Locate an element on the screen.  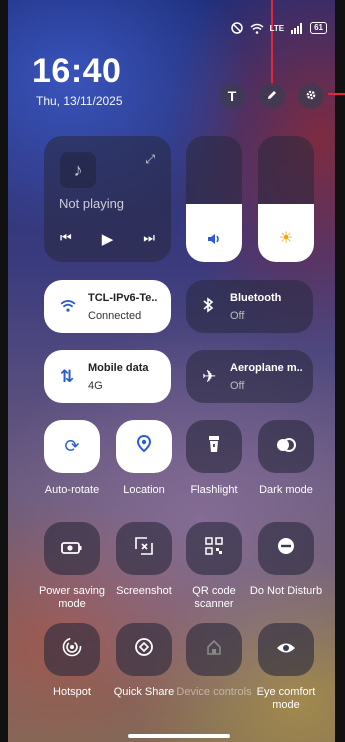
wifi-state: Connected is located at coordinates (115, 316).